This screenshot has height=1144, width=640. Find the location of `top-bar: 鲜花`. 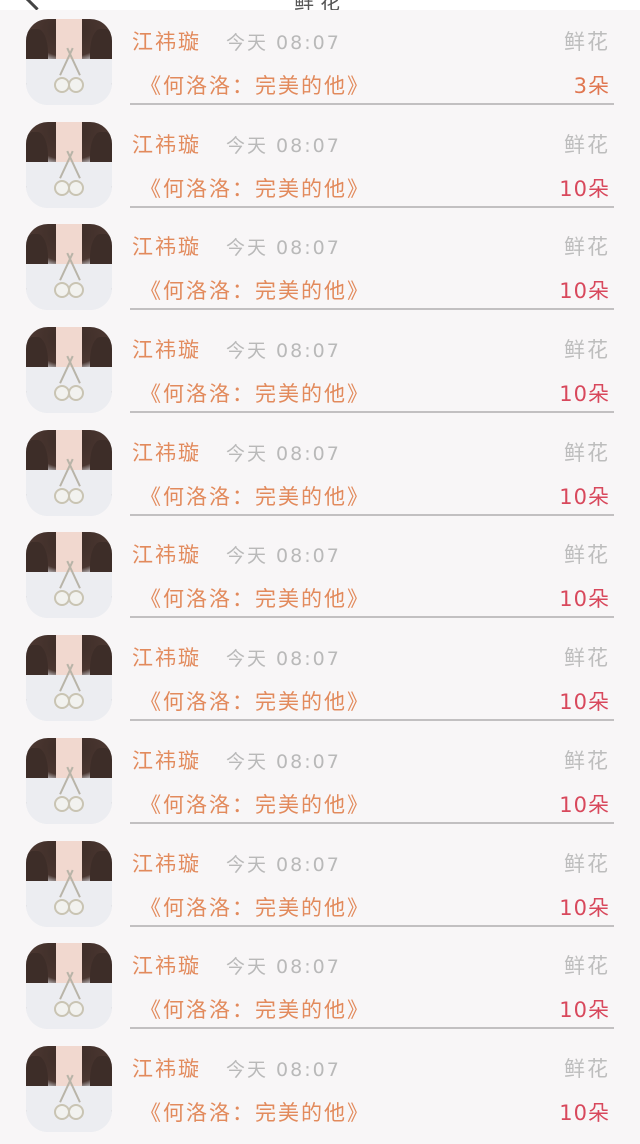

top-bar: 鲜花 is located at coordinates (320, 5).